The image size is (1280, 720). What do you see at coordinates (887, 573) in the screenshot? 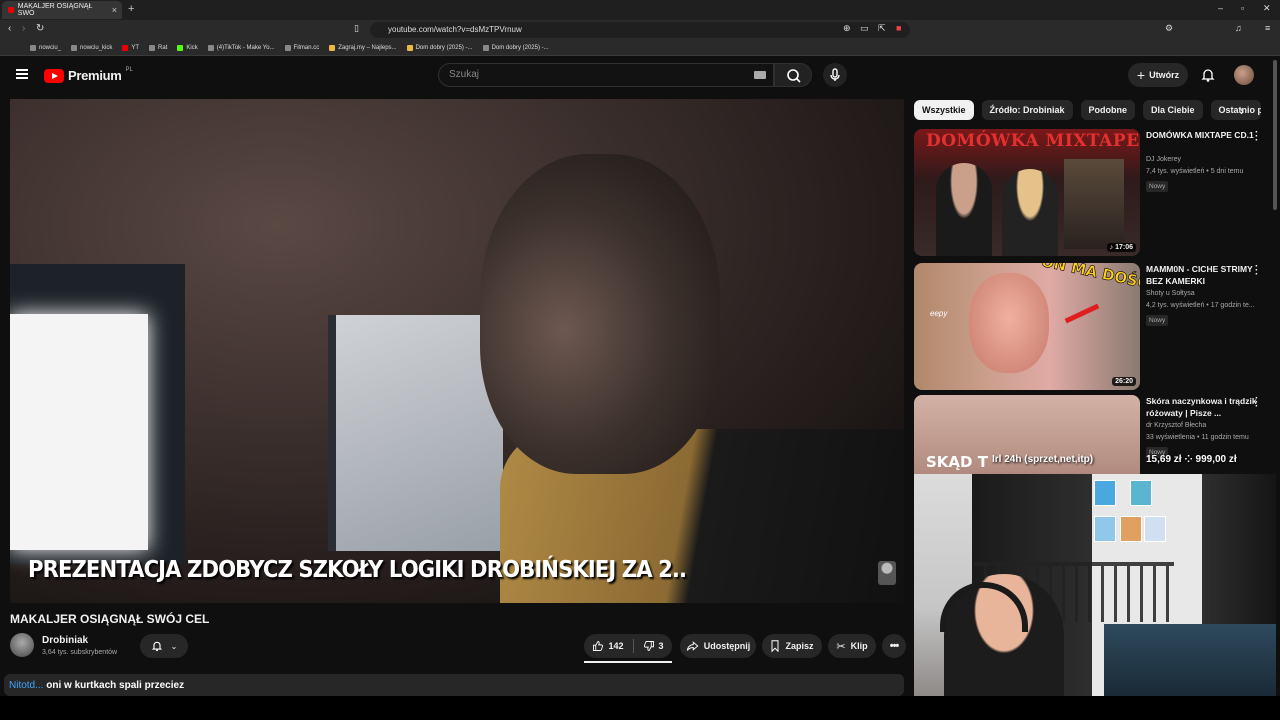
I see `channel-watermark-icon` at bounding box center [887, 573].